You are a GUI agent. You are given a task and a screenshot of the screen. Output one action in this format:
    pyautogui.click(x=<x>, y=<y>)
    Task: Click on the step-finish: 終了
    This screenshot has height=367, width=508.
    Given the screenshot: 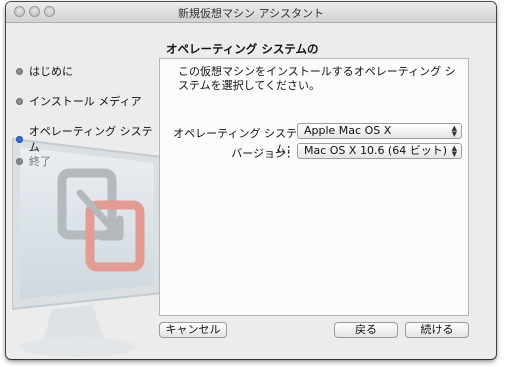 What is the action you would take?
    pyautogui.click(x=33, y=161)
    